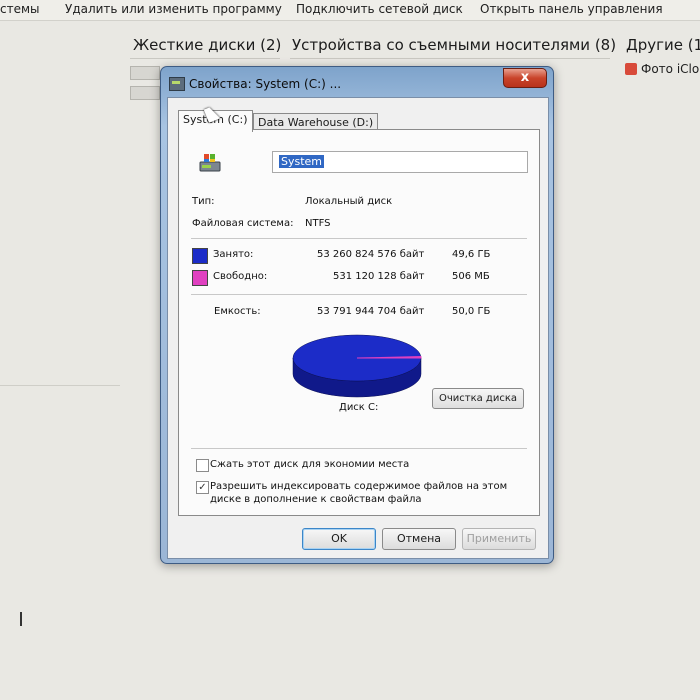  What do you see at coordinates (243, 223) in the screenshot?
I see `filesystem-label: Файловая система:` at bounding box center [243, 223].